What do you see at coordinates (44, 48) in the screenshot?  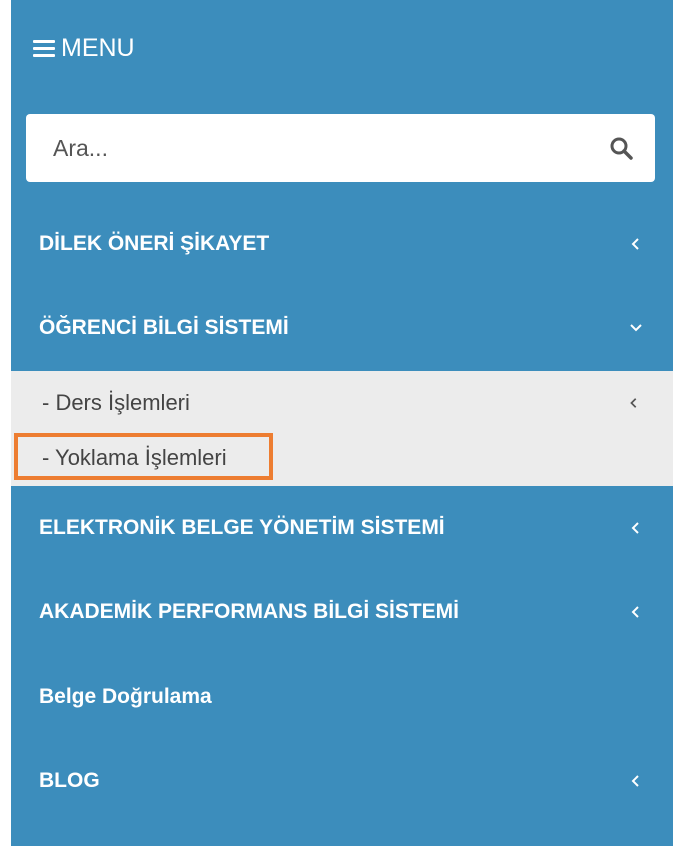 I see `hamburger-menu-icon` at bounding box center [44, 48].